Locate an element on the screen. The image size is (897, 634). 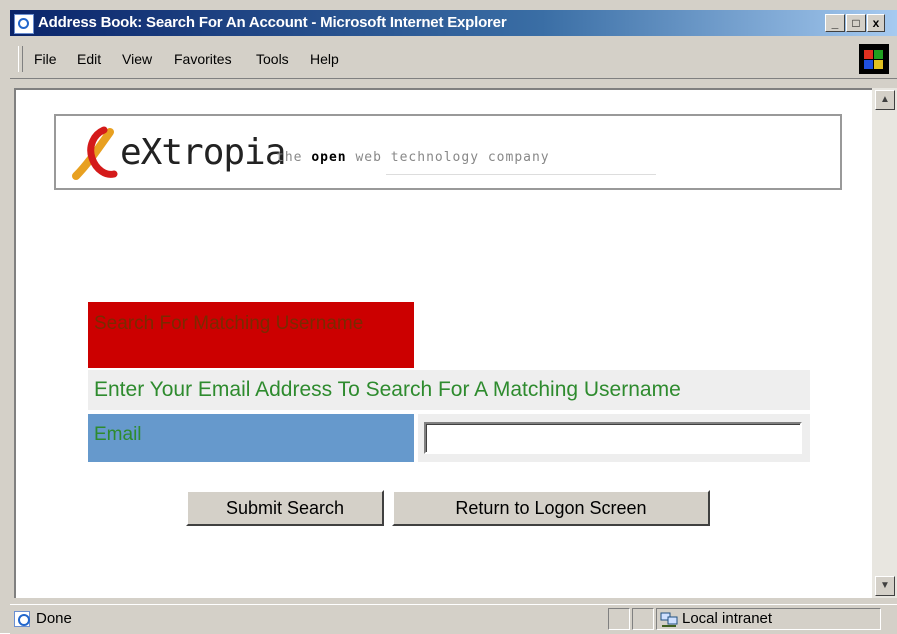
status-text: Done is located at coordinates (54, 618).